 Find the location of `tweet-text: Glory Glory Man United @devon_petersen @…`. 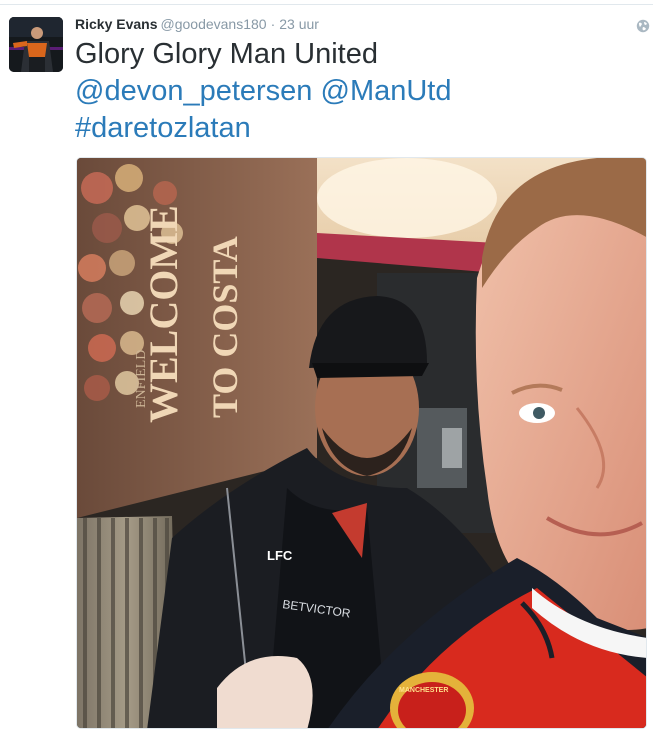

tweet-text: Glory Glory Man United @devon_petersen @… is located at coordinates (360, 91).